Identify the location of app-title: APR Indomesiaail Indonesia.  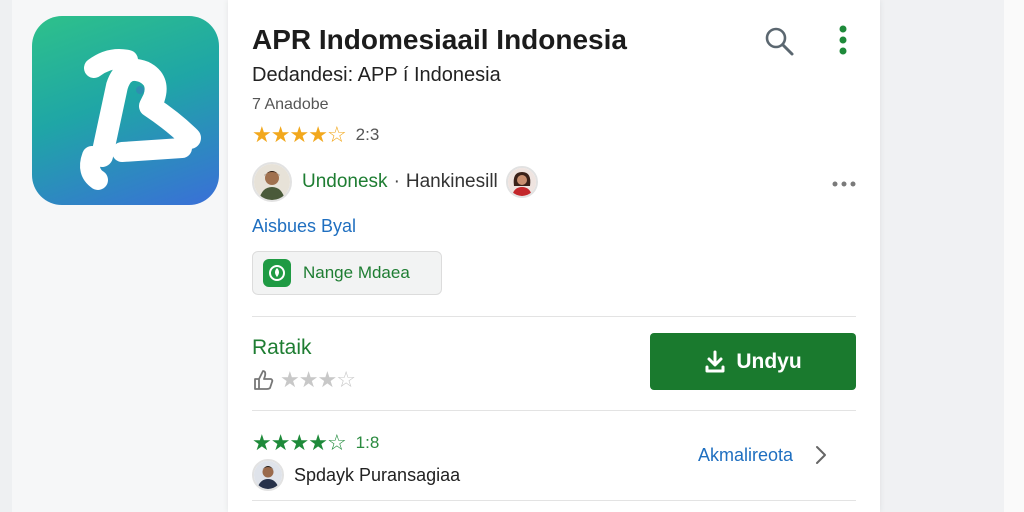
(439, 39).